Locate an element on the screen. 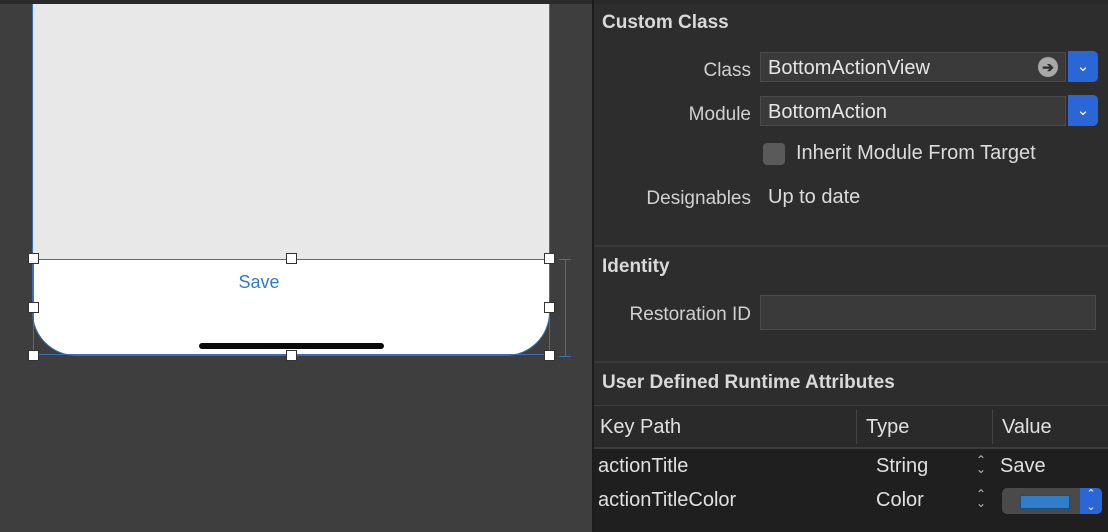 This screenshot has width=1108, height=532. resize-handle-middle-right is located at coordinates (549, 307).